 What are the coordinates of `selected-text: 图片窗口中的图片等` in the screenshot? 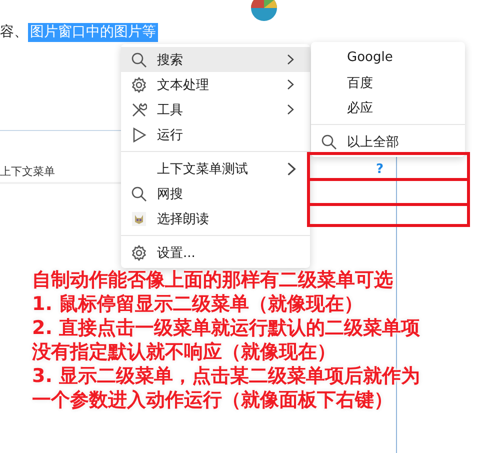 It's located at (93, 32).